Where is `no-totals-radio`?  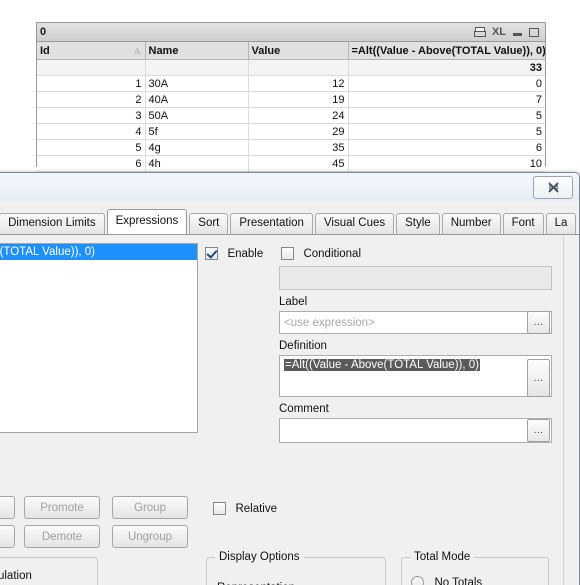 no-totals-radio is located at coordinates (417, 580).